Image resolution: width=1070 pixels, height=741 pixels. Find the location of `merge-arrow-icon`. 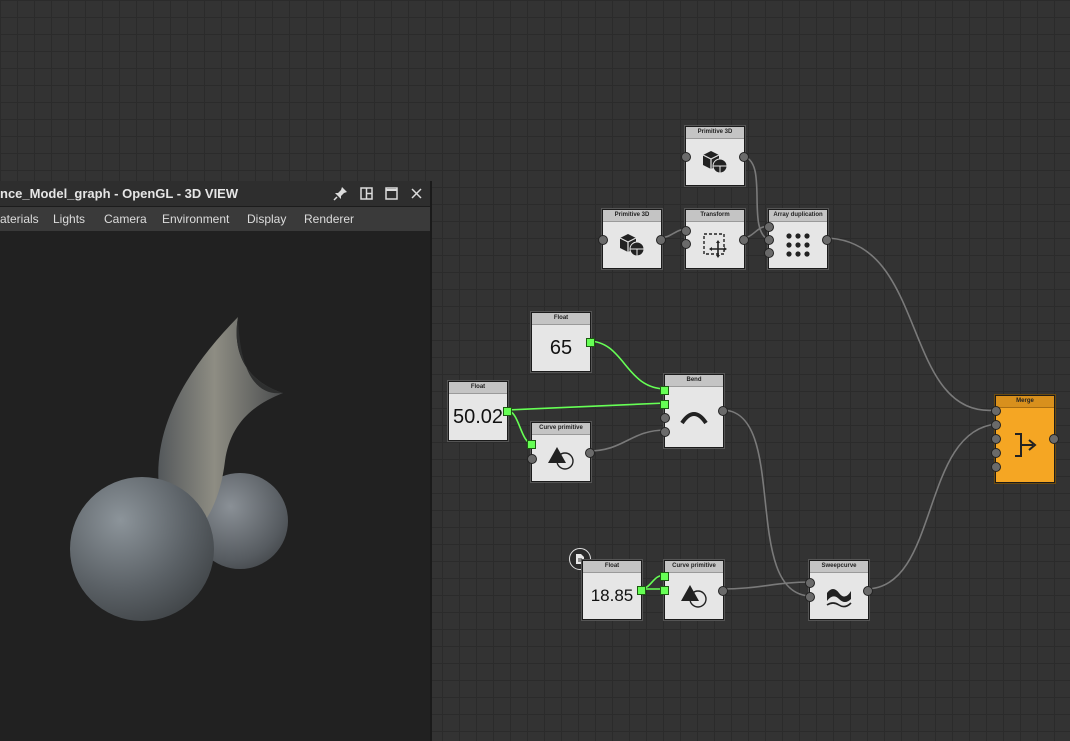

merge-arrow-icon is located at coordinates (1026, 445).